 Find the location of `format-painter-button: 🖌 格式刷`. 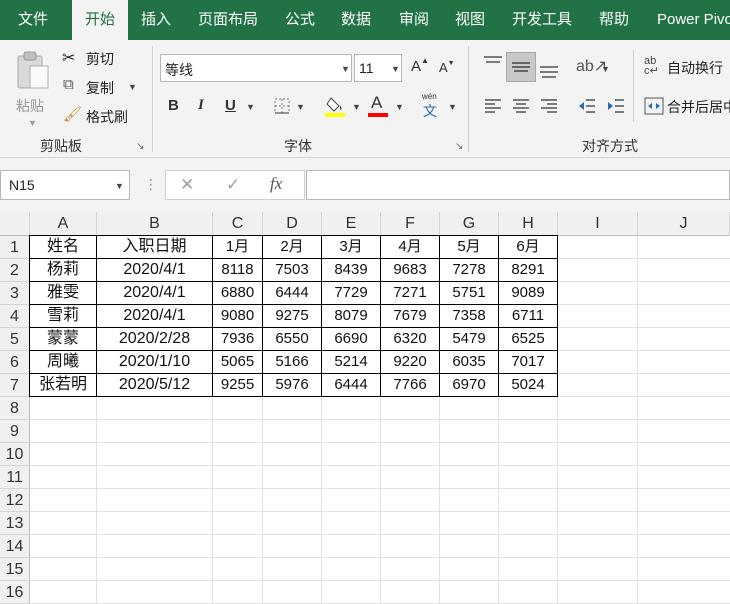

format-painter-button: 🖌 格式刷 is located at coordinates (101, 116).